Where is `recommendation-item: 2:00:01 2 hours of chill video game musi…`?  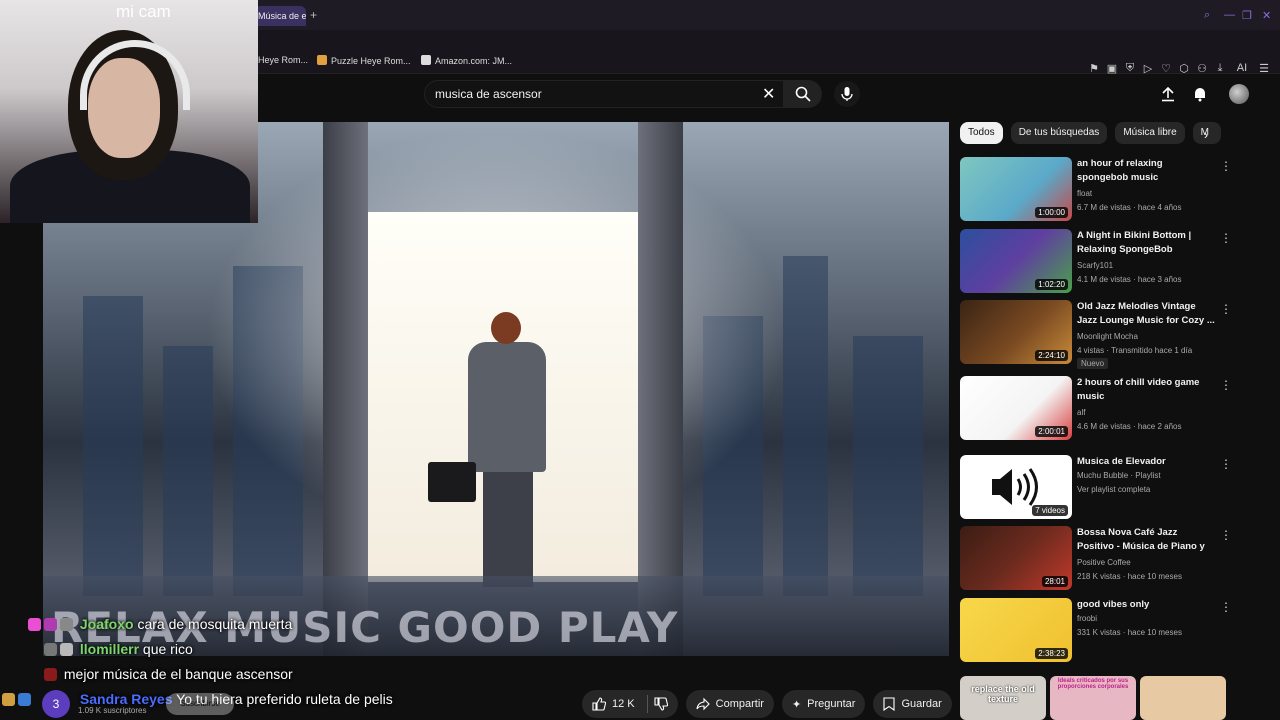 recommendation-item: 2:00:01 2 hours of chill video game musi… is located at coordinates (1096, 410).